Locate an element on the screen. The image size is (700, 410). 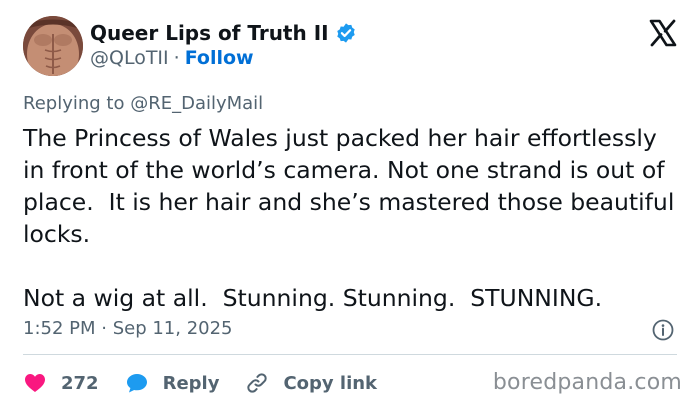
action-bar: 272 Reply Copy link is located at coordinates (213, 383).